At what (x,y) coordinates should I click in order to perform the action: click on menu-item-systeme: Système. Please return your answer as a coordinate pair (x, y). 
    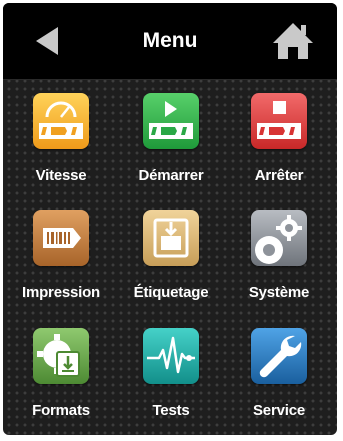
    Looking at the image, I should click on (279, 265).